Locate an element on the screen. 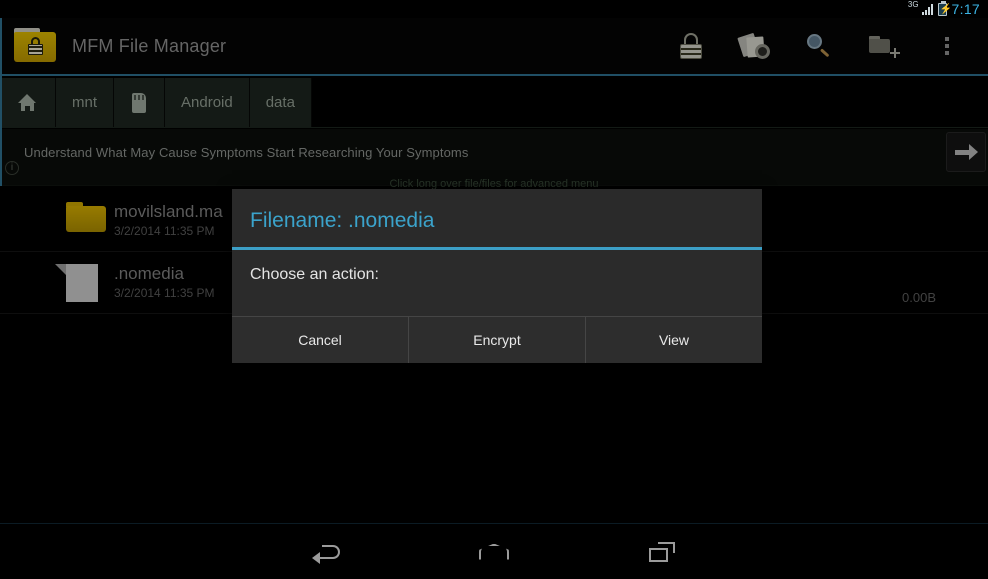 This screenshot has width=988, height=579. status-clock: 7:17 is located at coordinates (965, 9).